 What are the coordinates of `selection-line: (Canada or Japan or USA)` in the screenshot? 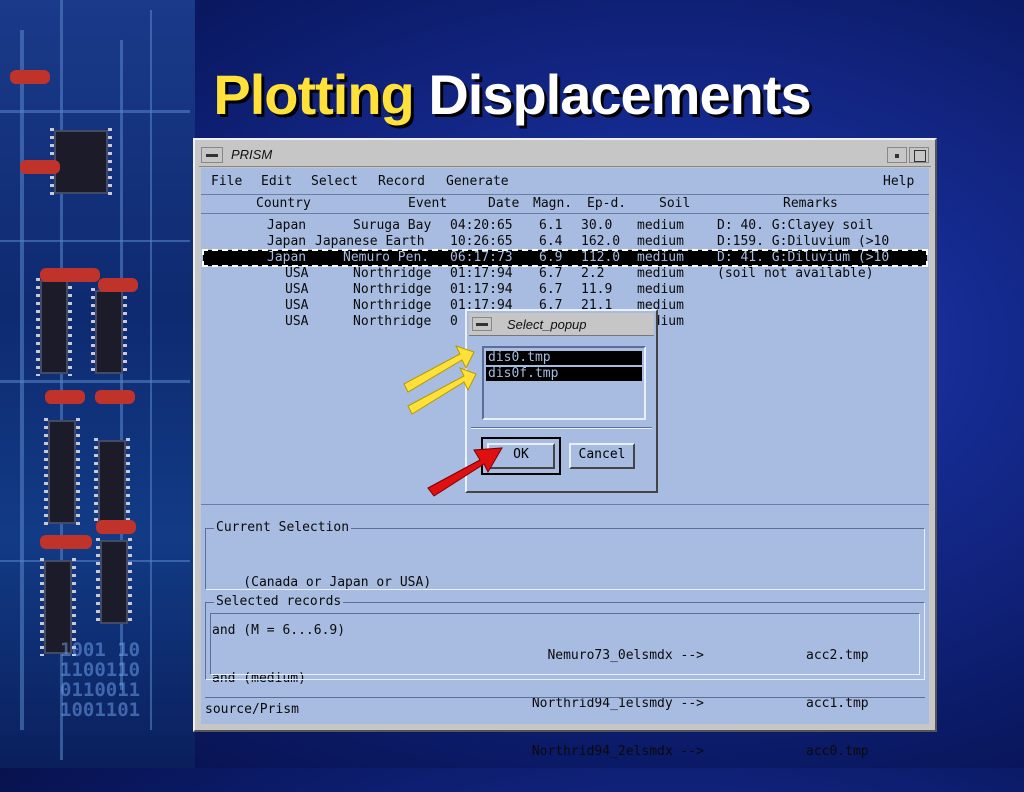 It's located at (322, 582).